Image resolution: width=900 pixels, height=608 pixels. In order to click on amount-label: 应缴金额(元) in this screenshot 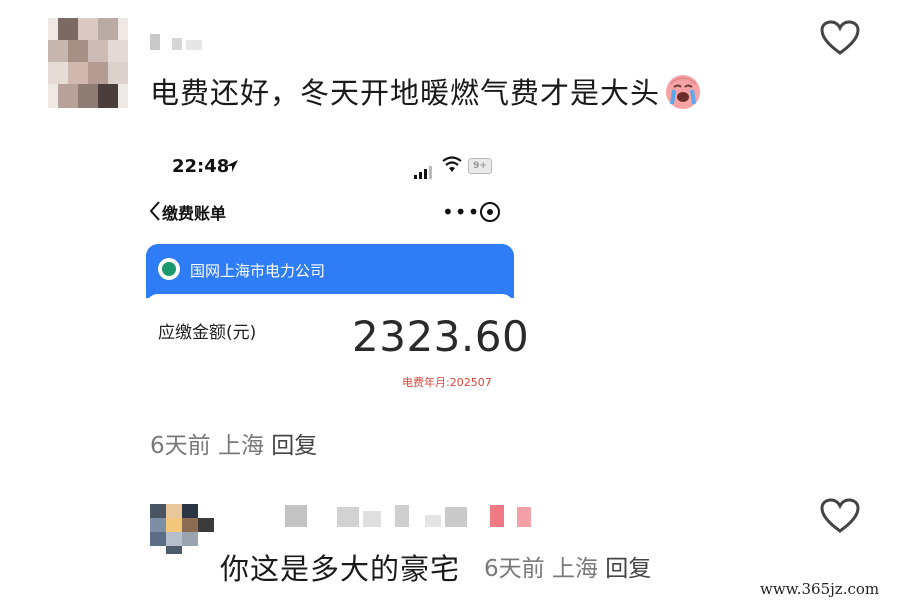, I will do `click(207, 333)`.